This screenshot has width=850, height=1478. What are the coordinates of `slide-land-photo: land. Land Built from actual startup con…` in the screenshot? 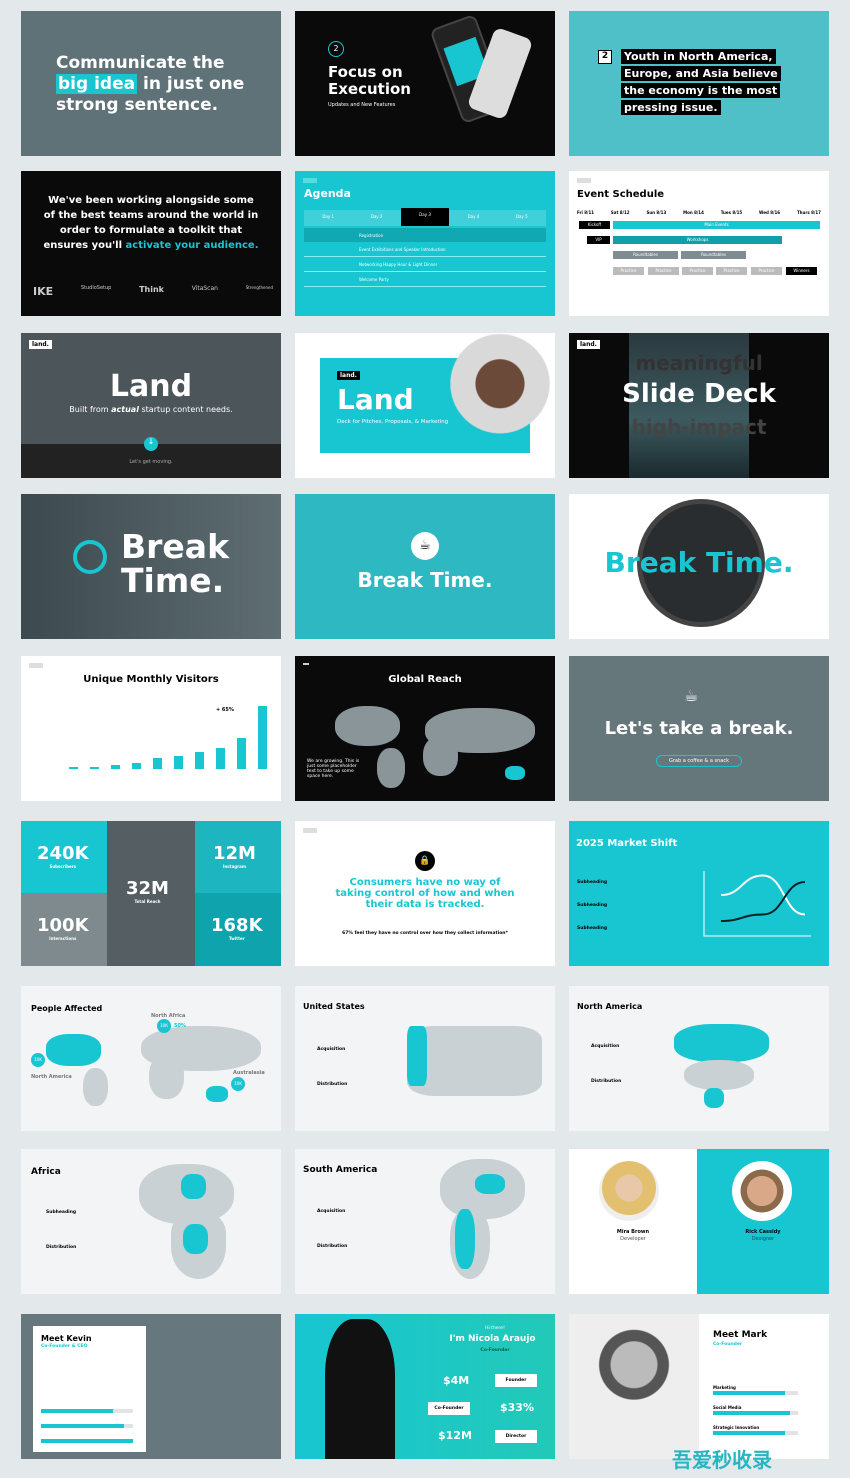 It's located at (151, 405).